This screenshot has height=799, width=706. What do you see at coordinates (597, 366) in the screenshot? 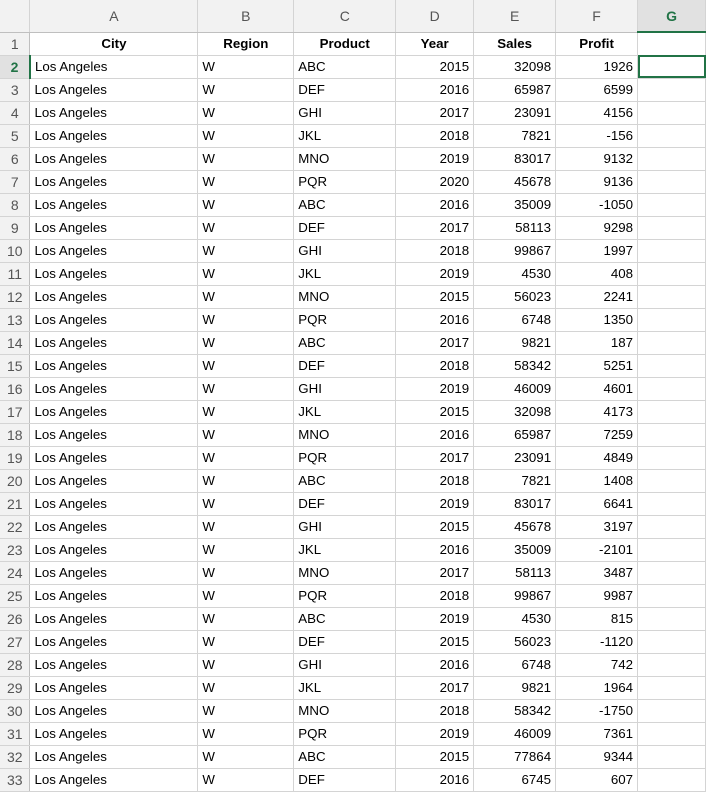
I see `cell-profit: 5251` at bounding box center [597, 366].